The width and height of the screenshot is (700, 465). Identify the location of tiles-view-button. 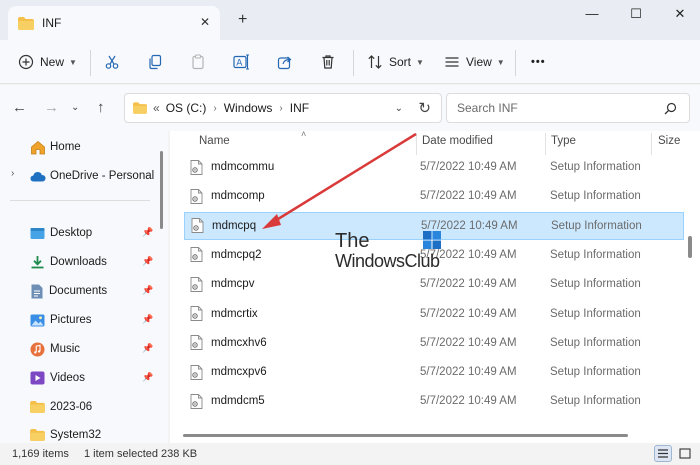
(685, 453).